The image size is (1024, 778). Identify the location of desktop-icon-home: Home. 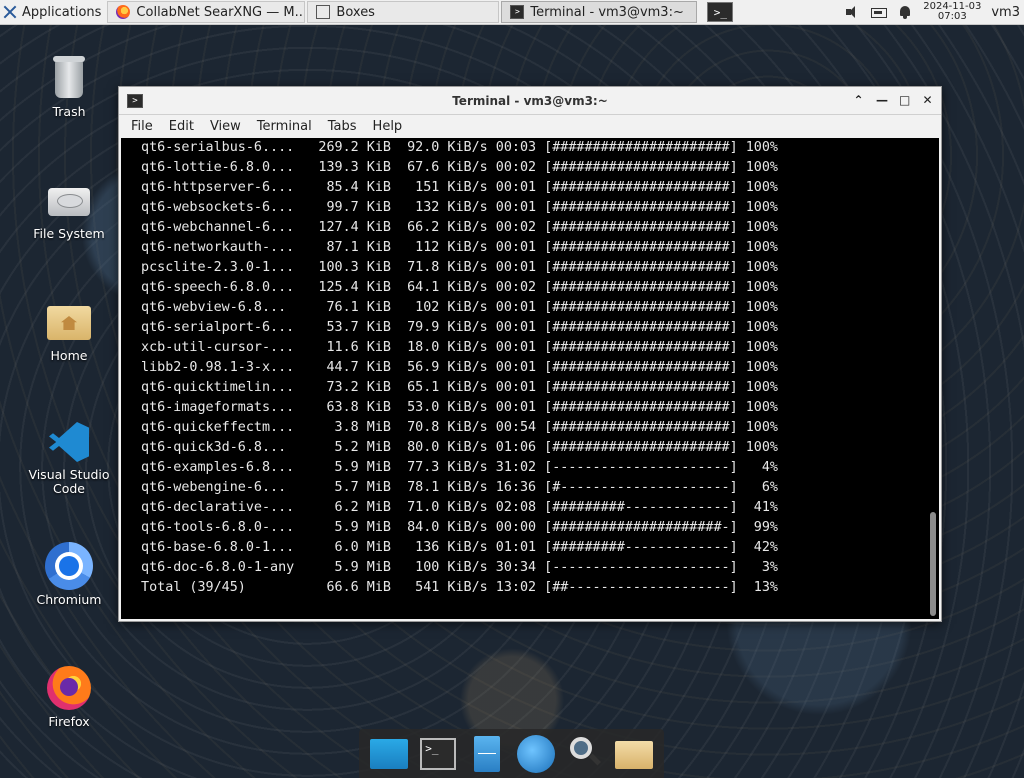
(69, 330).